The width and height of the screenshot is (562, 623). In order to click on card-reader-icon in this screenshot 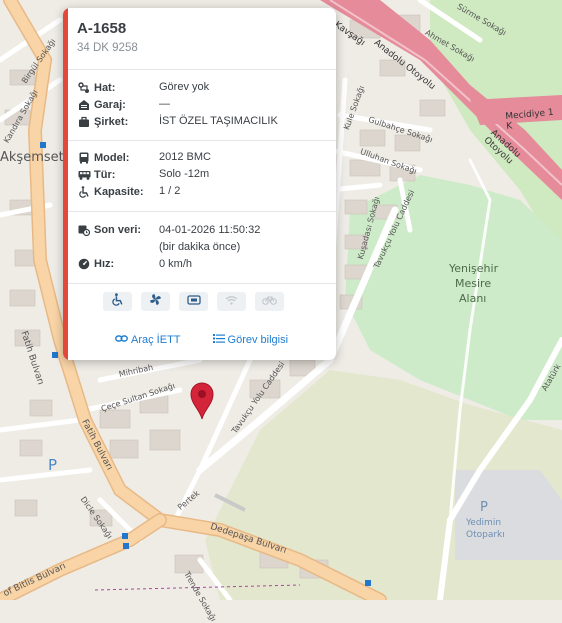, I will do `click(193, 302)`.